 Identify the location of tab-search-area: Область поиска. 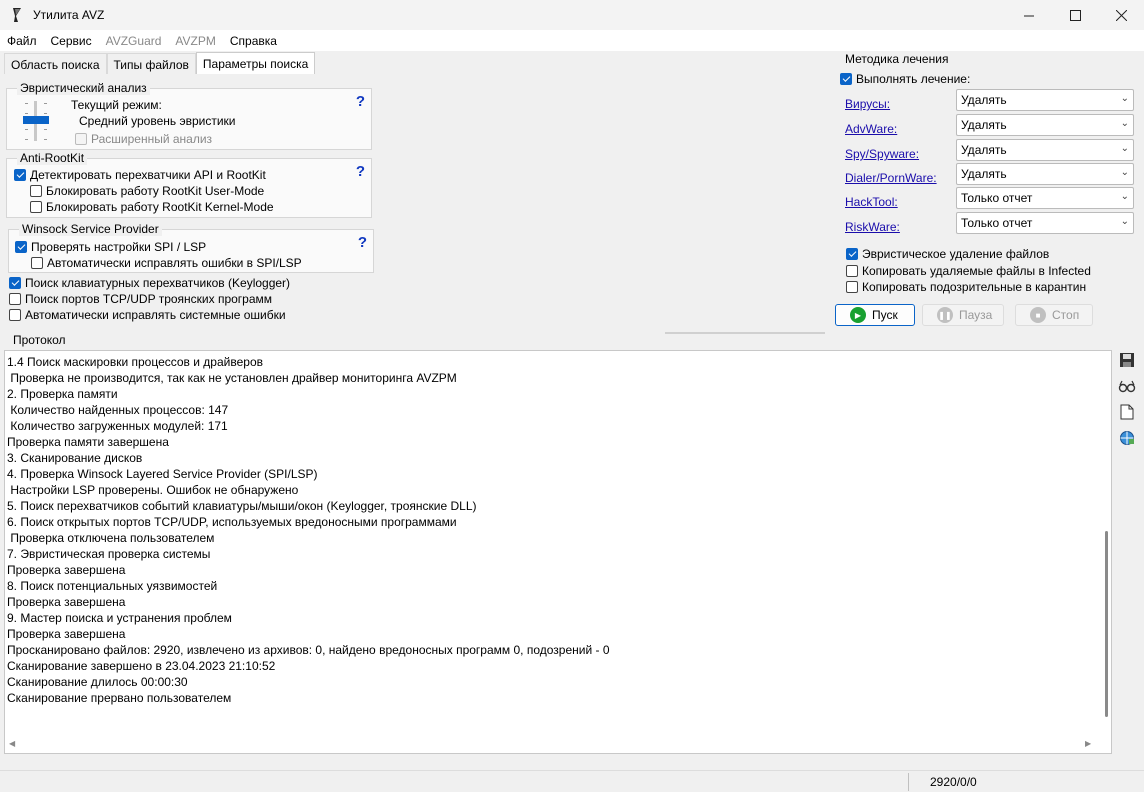
(55, 64).